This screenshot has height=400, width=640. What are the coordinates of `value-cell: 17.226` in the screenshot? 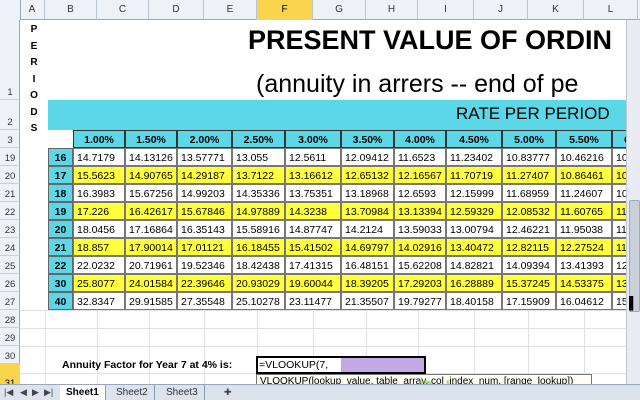 It's located at (99, 211).